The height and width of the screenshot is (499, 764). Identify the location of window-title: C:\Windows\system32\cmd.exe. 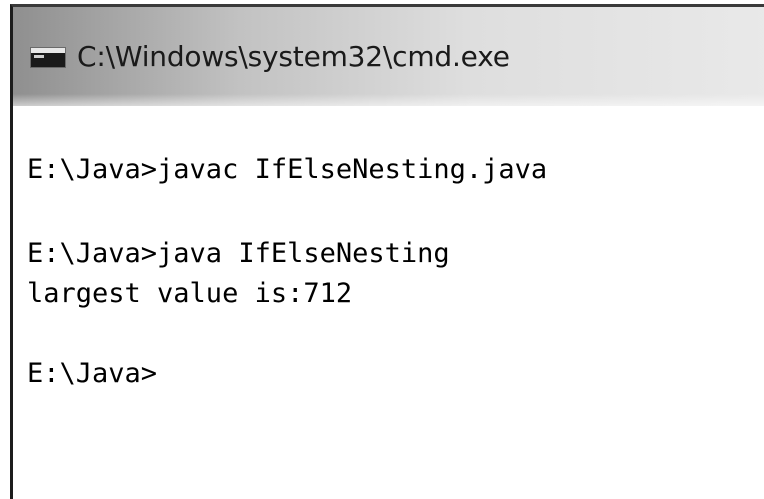
(293, 56).